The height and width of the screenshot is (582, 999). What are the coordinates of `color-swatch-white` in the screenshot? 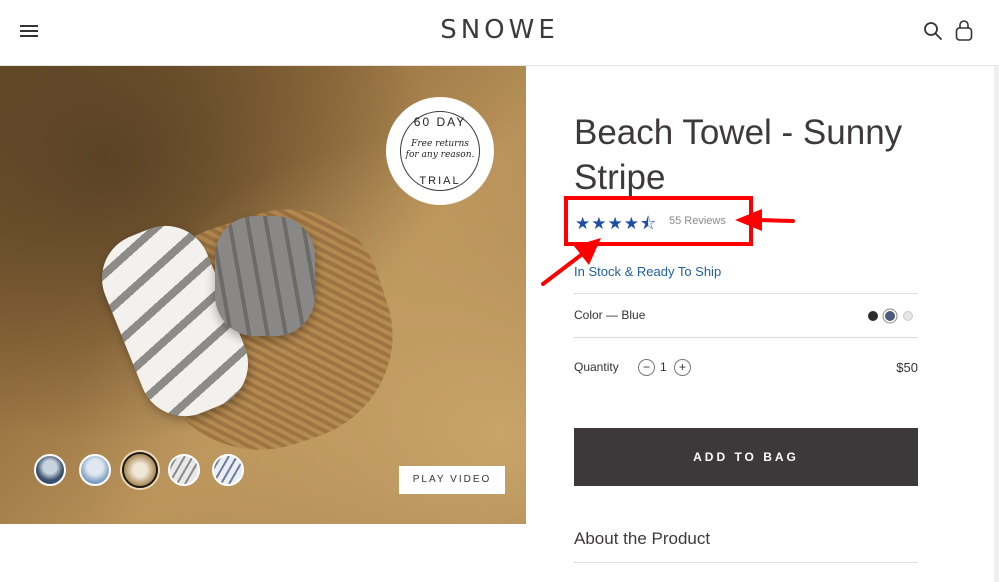 It's located at (908, 316).